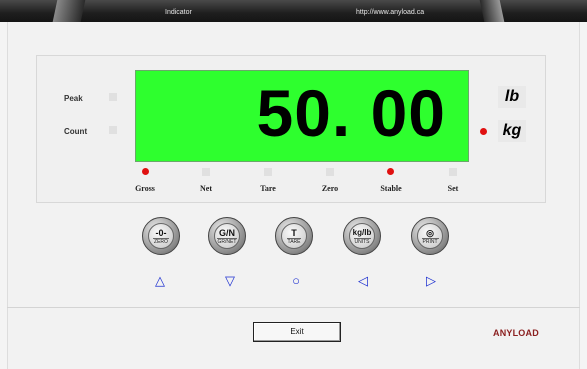  I want to click on zero-led, so click(330, 172).